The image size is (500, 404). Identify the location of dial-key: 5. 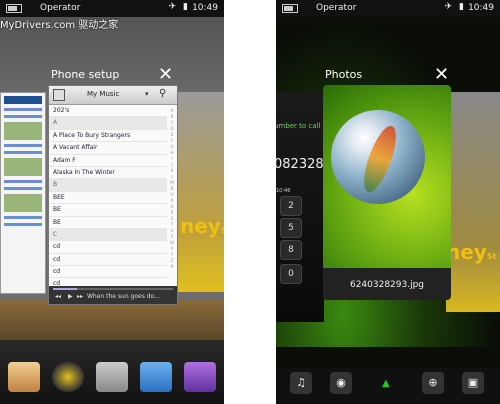
(291, 228).